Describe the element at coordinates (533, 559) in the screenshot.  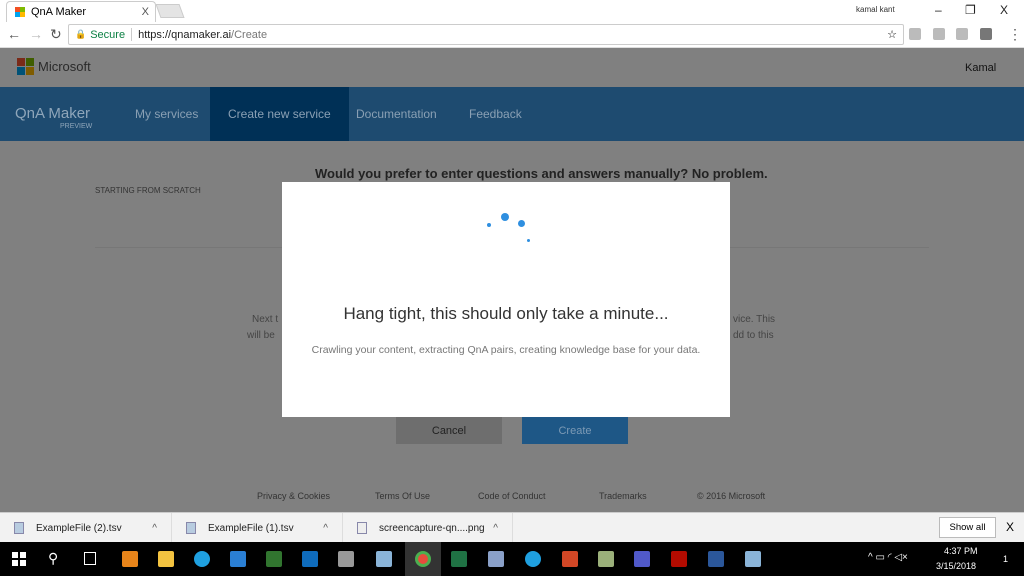
I see `skype-icon` at that location.